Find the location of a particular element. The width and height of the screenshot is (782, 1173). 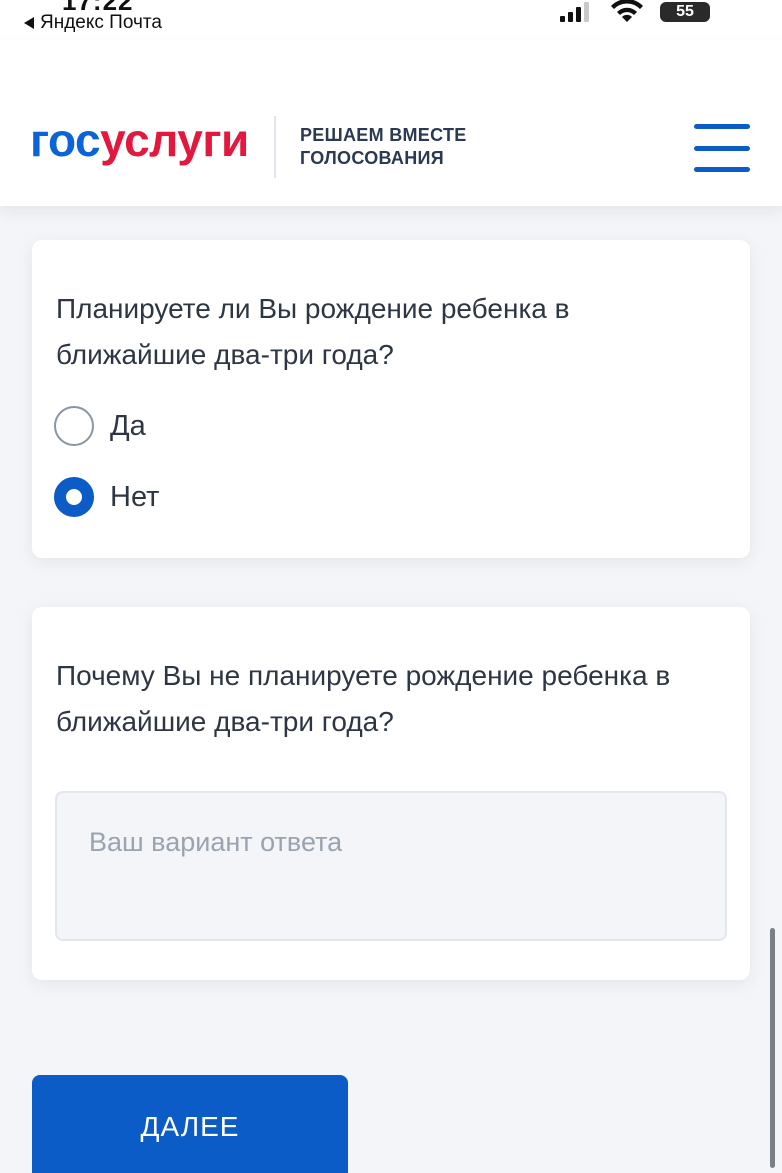

cellular-signal-icon is located at coordinates (574, 12).